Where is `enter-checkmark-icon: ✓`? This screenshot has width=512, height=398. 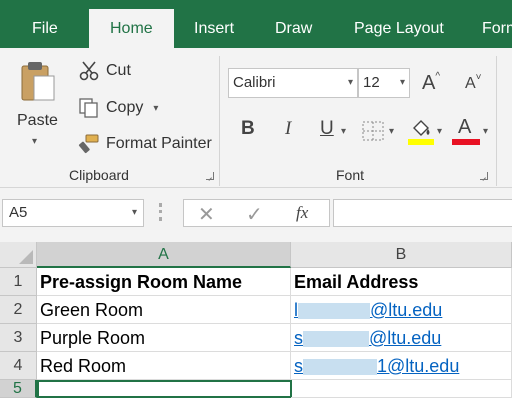
enter-checkmark-icon: ✓ is located at coordinates (254, 214).